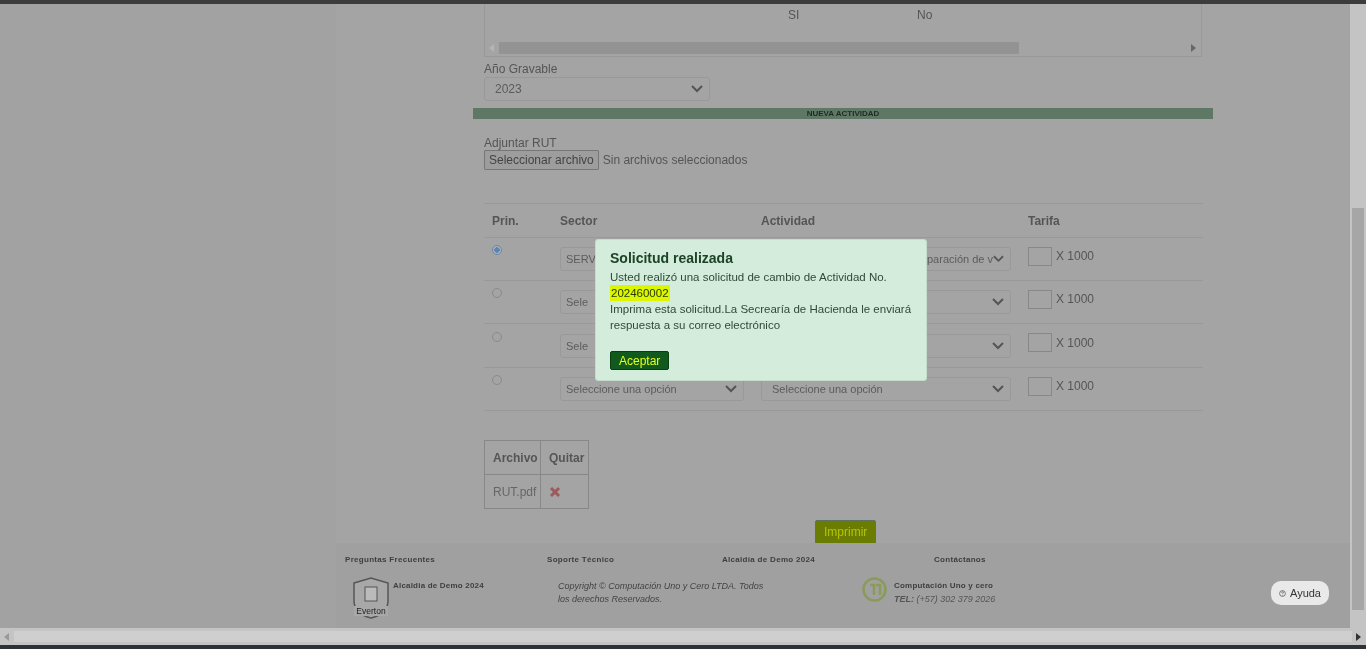 The width and height of the screenshot is (1366, 649). Describe the element at coordinates (391, 559) in the screenshot. I see `footer-heading: Preguntas Frecuentes` at that location.